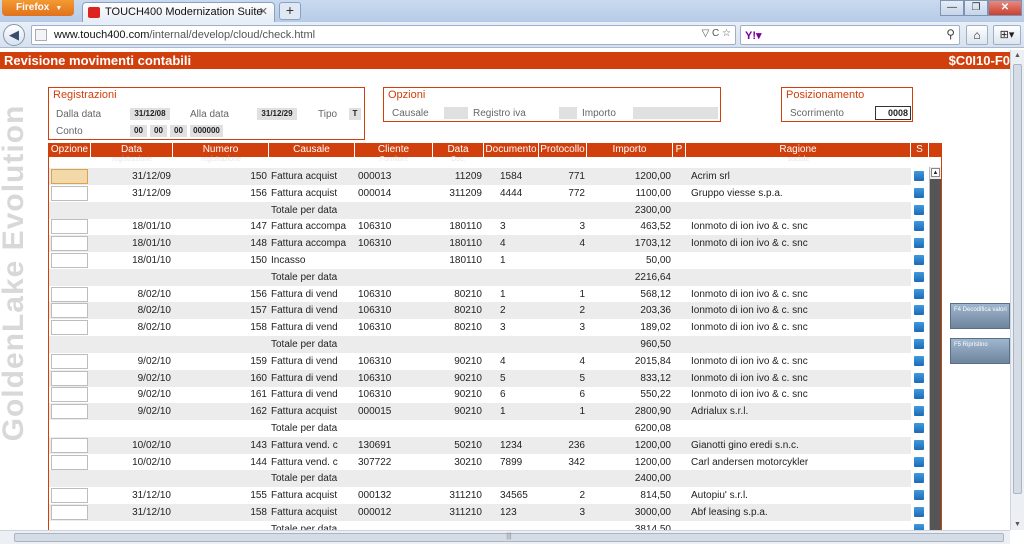 The image size is (1024, 544). I want to click on home-button: ⌂, so click(977, 35).